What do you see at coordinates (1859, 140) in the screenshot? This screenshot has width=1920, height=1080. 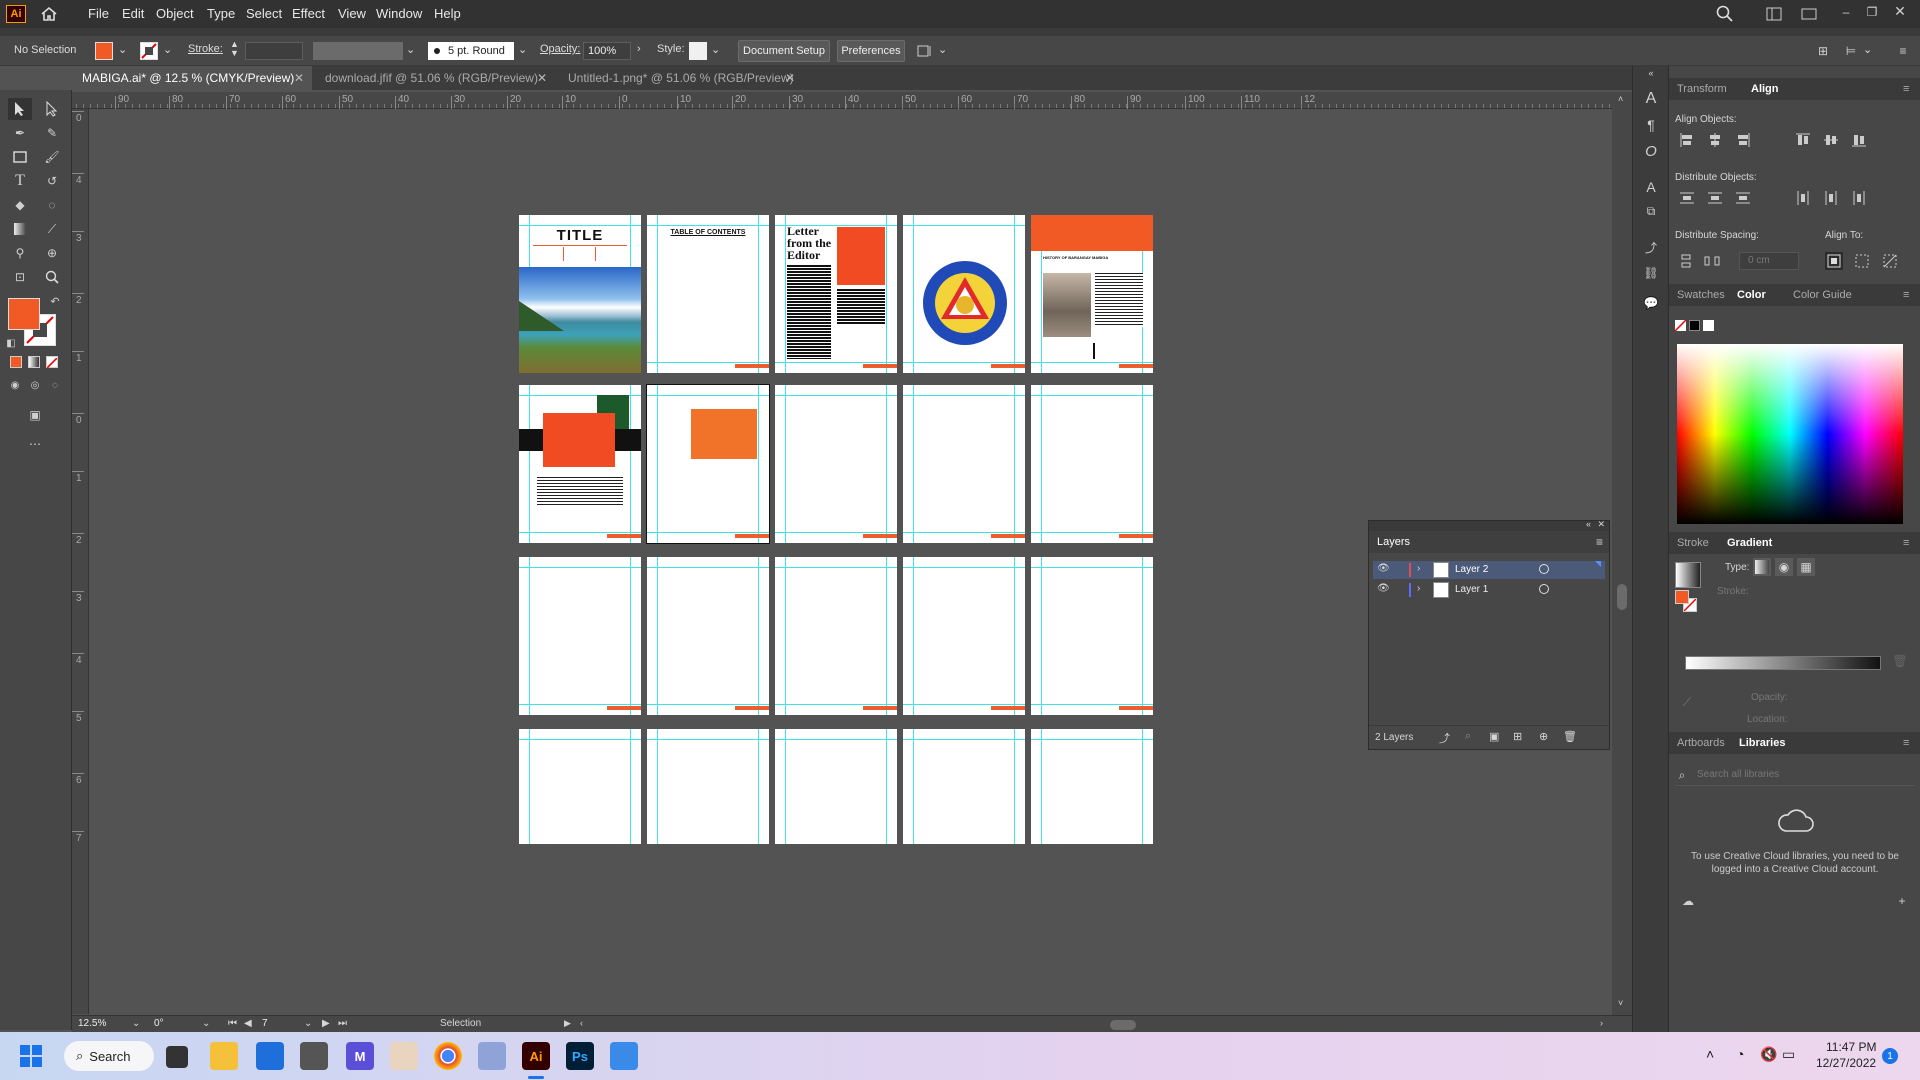 I see `align-bottom-icon` at bounding box center [1859, 140].